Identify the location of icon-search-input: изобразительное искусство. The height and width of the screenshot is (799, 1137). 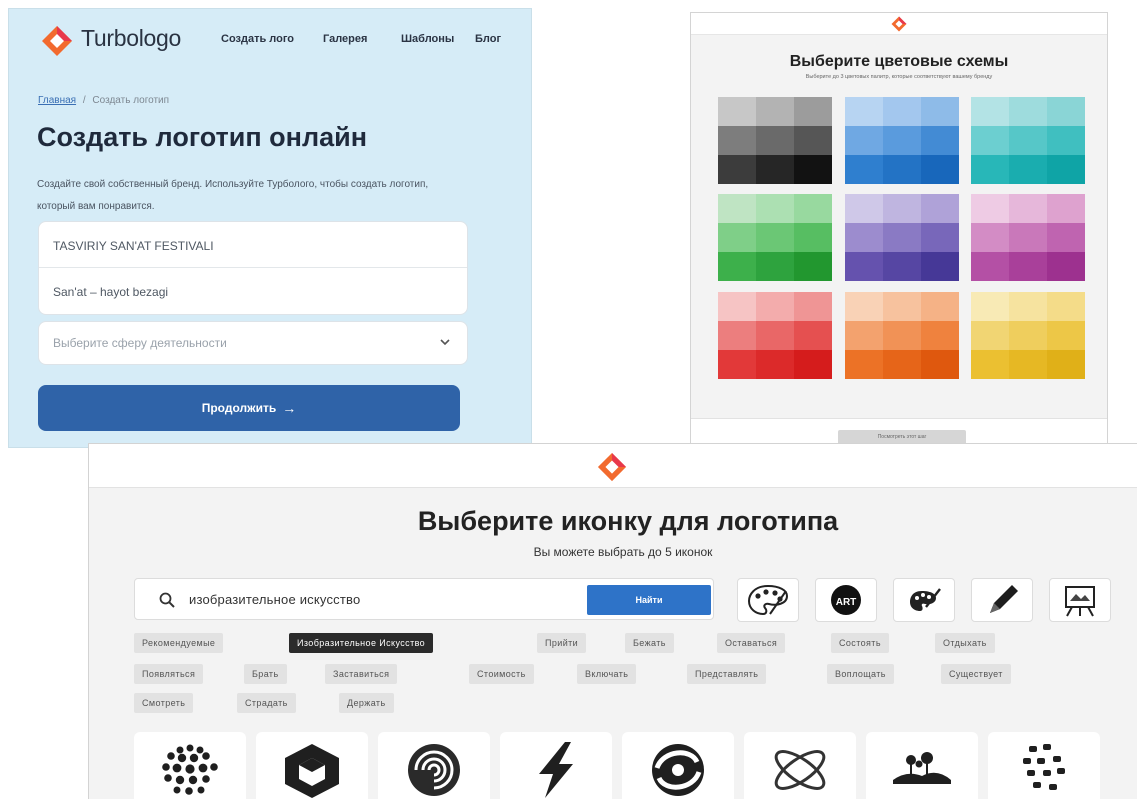
(274, 599).